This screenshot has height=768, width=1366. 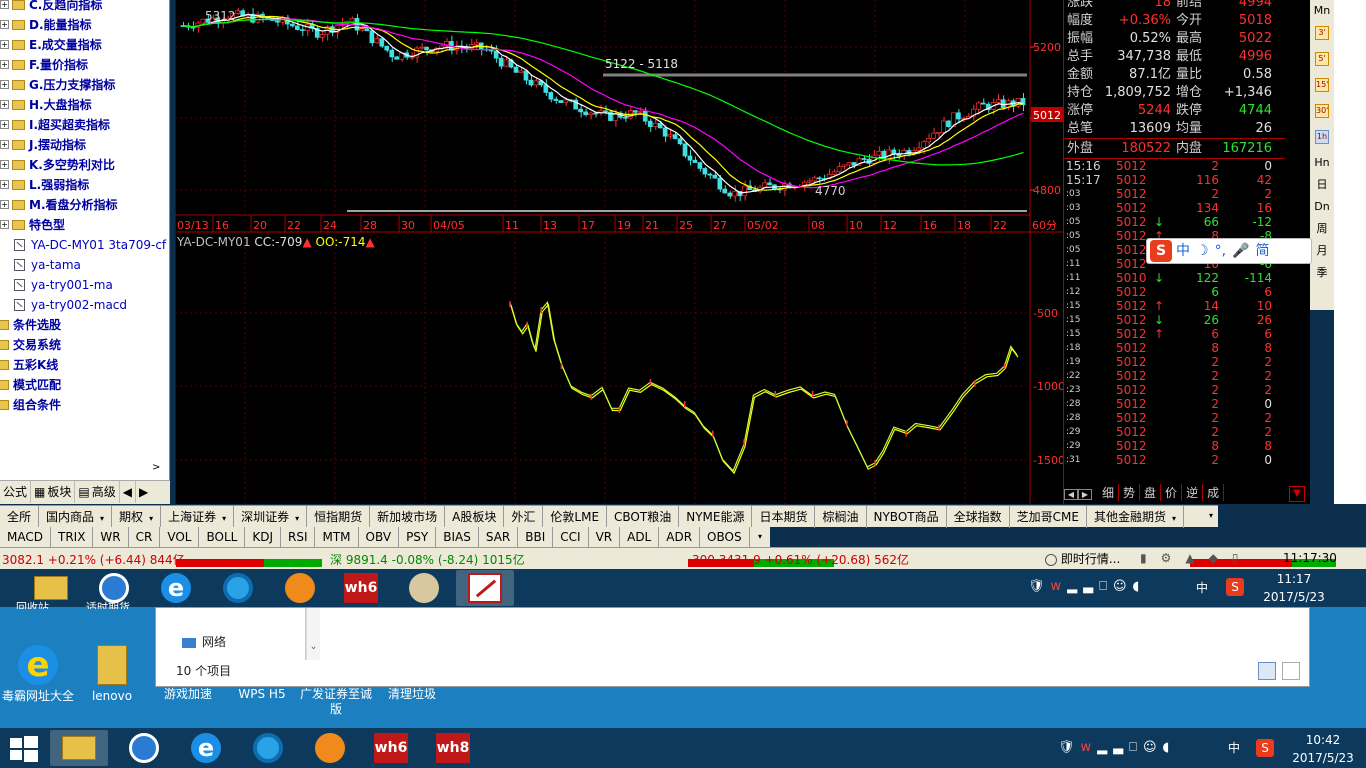 What do you see at coordinates (1322, 141) in the screenshot?
I see `period-button: 1h` at bounding box center [1322, 141].